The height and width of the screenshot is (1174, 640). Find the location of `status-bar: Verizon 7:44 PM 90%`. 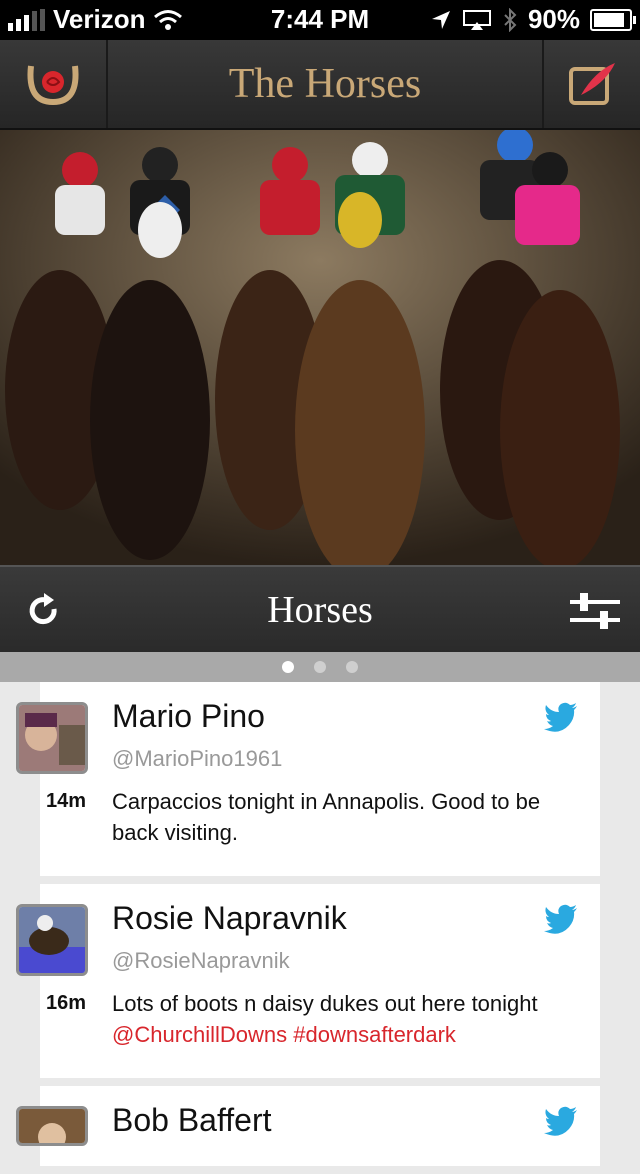

status-bar: Verizon 7:44 PM 90% is located at coordinates (320, 20).